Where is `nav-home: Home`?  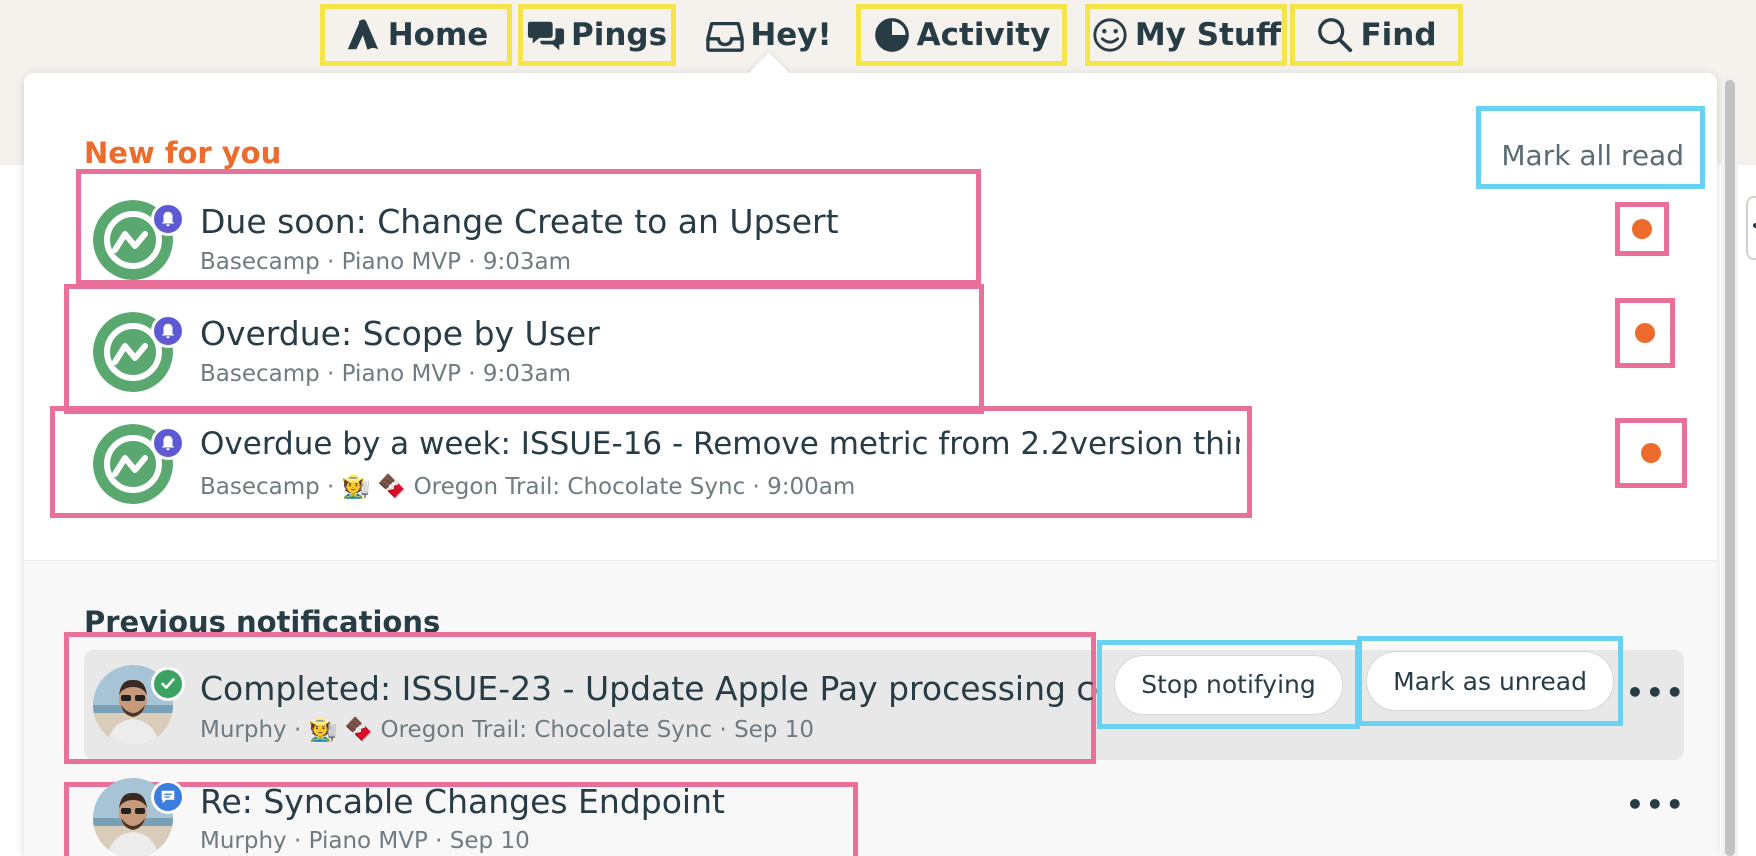
nav-home: Home is located at coordinates (416, 35).